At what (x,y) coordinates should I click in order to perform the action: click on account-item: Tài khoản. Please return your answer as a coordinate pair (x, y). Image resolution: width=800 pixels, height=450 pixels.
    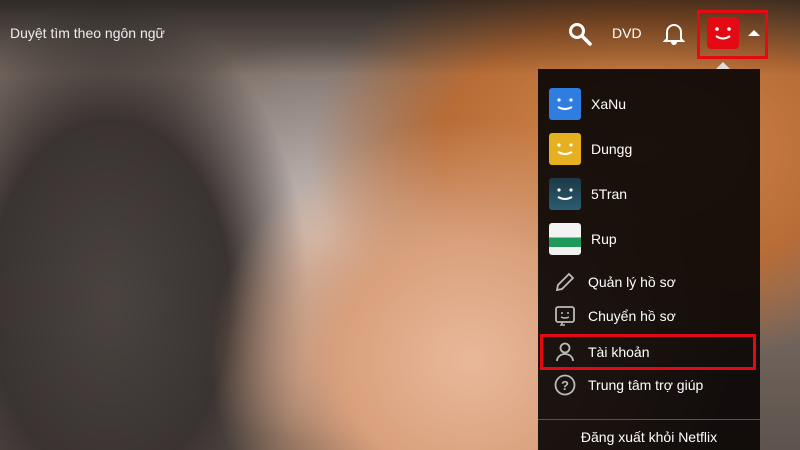
    Looking at the image, I should click on (601, 352).